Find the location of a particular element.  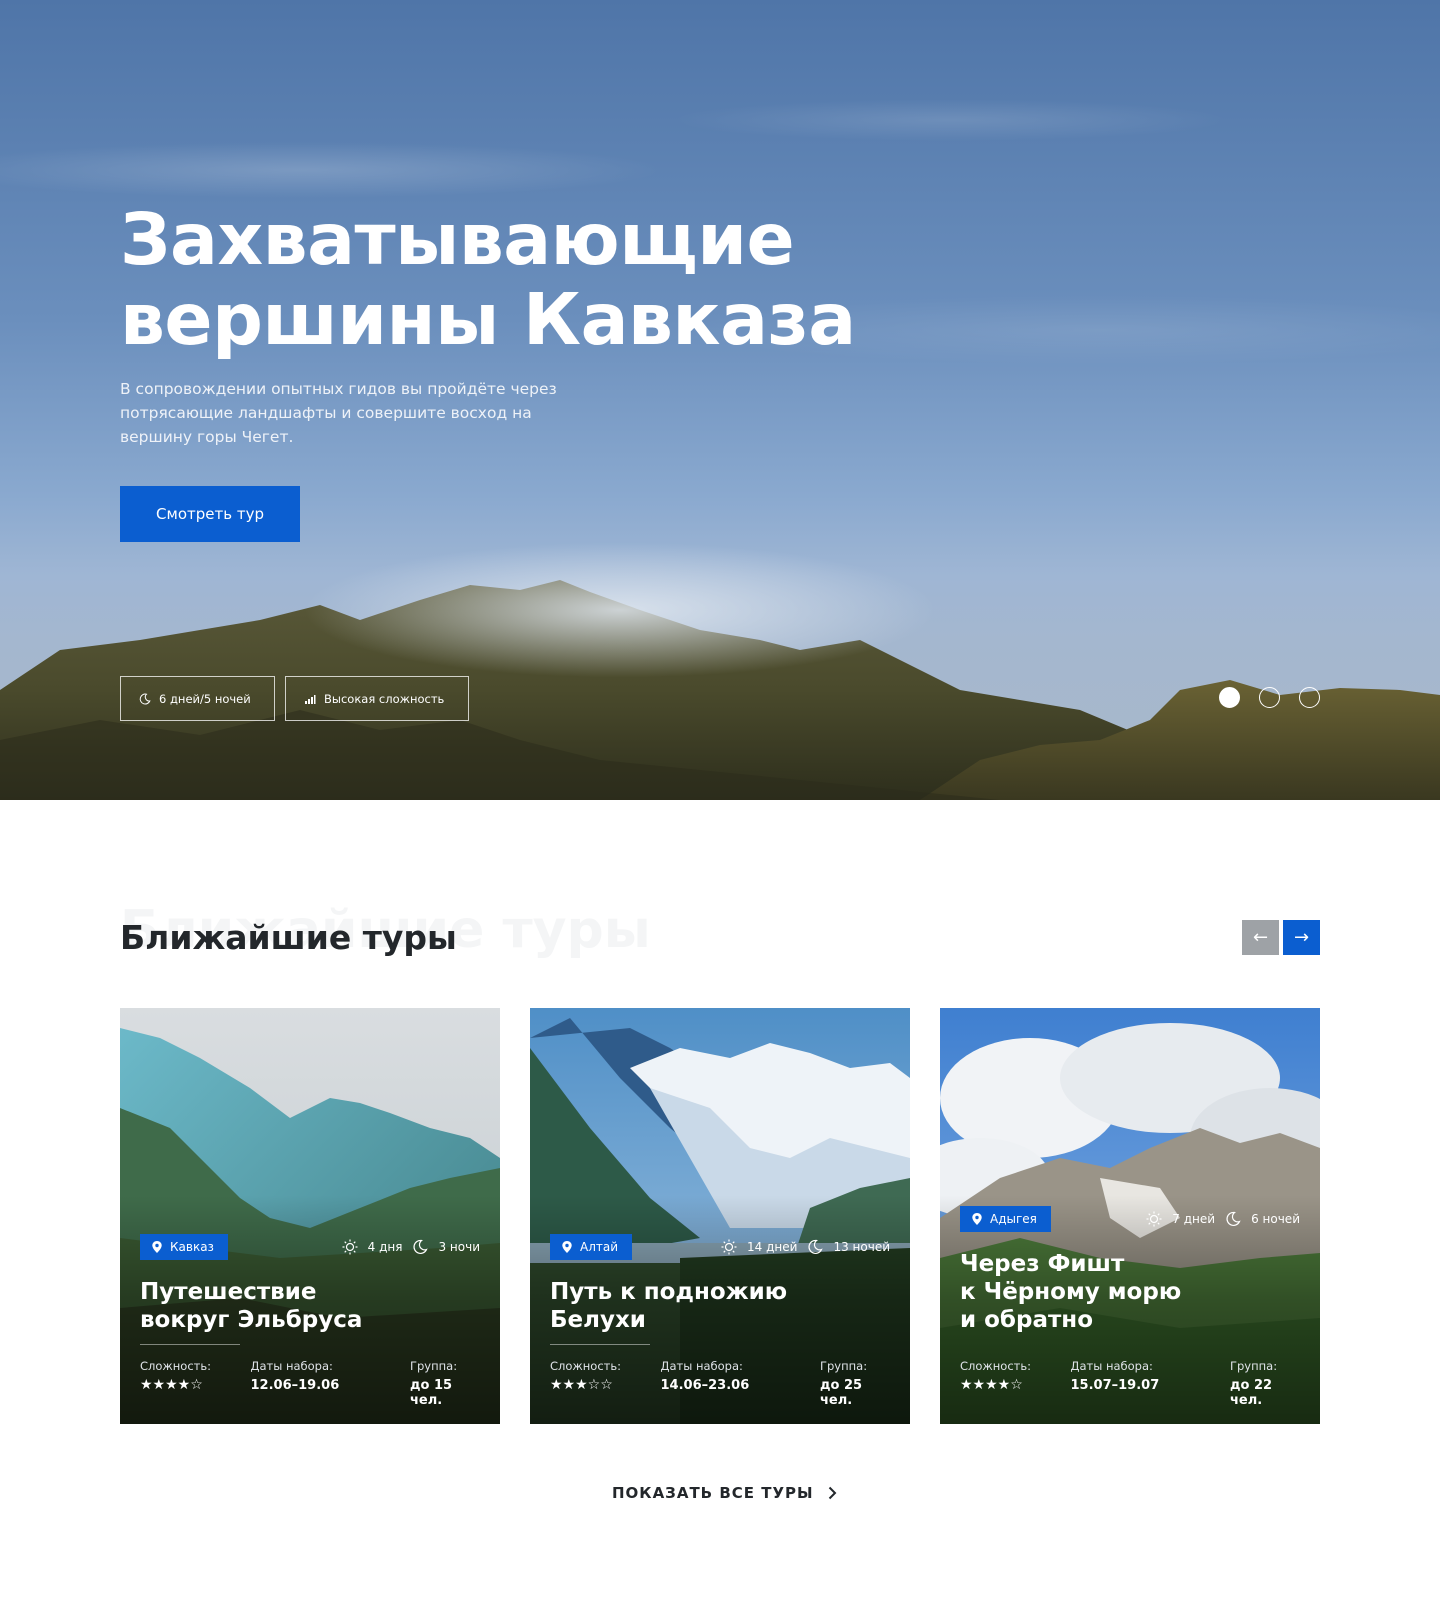

hero-title-line-1: Захватывающие is located at coordinates (457, 239).